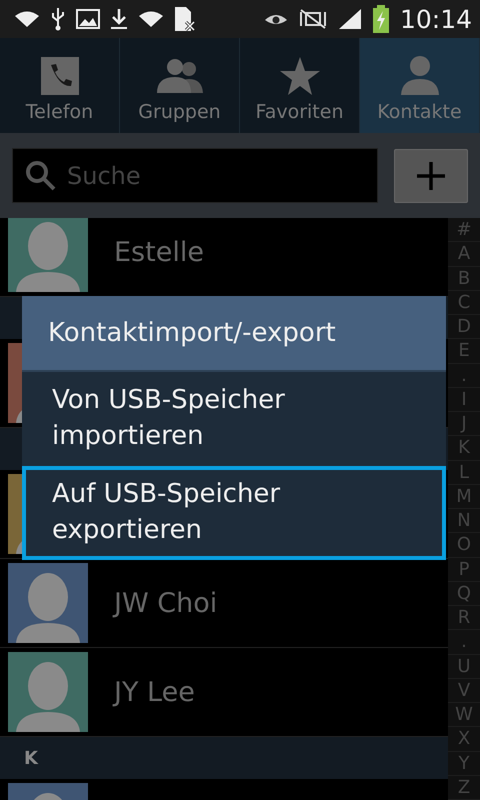 This screenshot has width=480, height=800. Describe the element at coordinates (154, 692) in the screenshot. I see `contact-name: JY Lee` at that location.